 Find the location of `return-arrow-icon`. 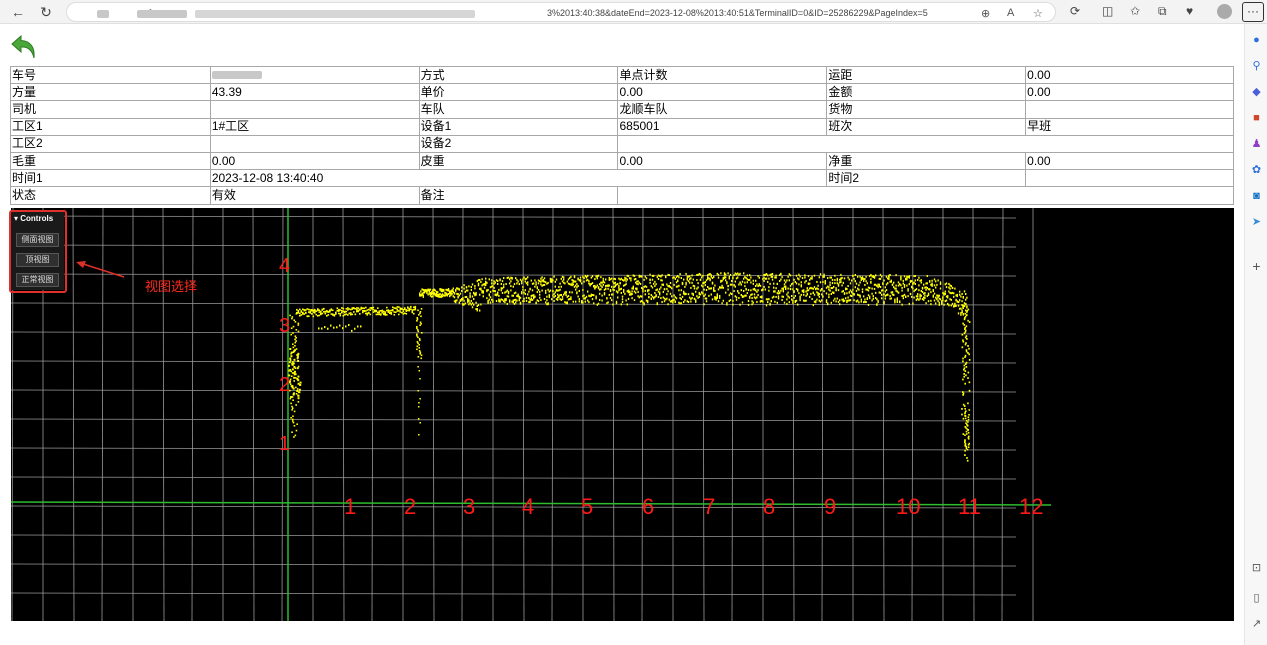

return-arrow-icon is located at coordinates (24, 47).